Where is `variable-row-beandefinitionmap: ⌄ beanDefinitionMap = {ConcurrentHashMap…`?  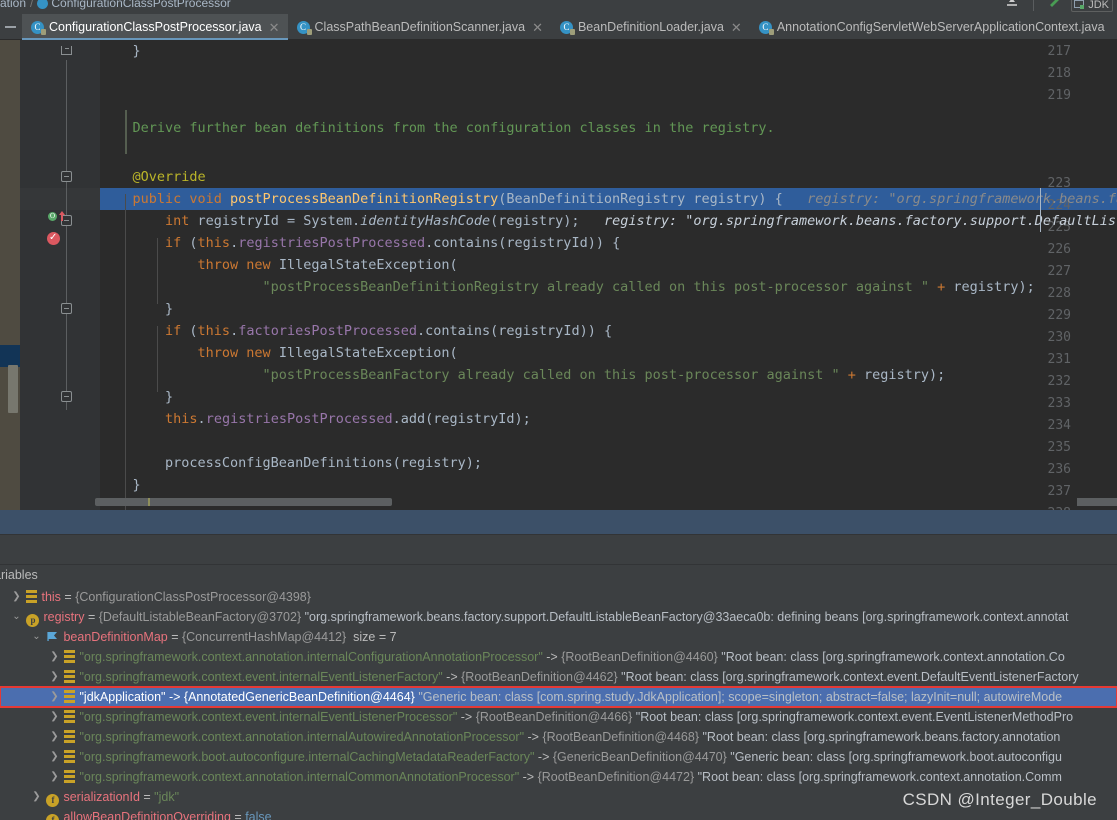
variable-row-beandefinitionmap: ⌄ beanDefinitionMap = {ConcurrentHashMap… is located at coordinates (558, 637).